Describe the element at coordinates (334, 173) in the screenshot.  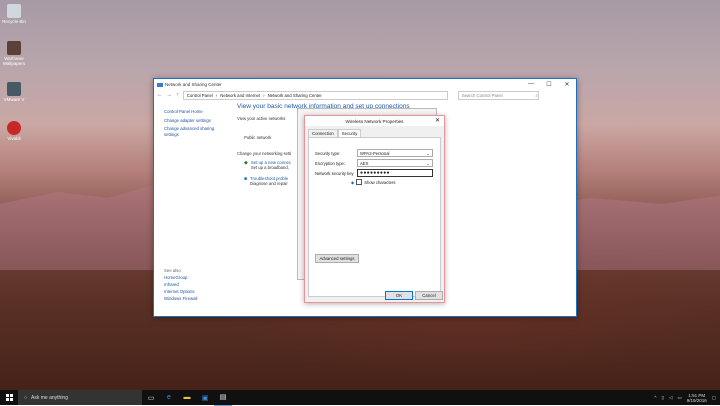
I see `security-key-label: Network security key` at that location.